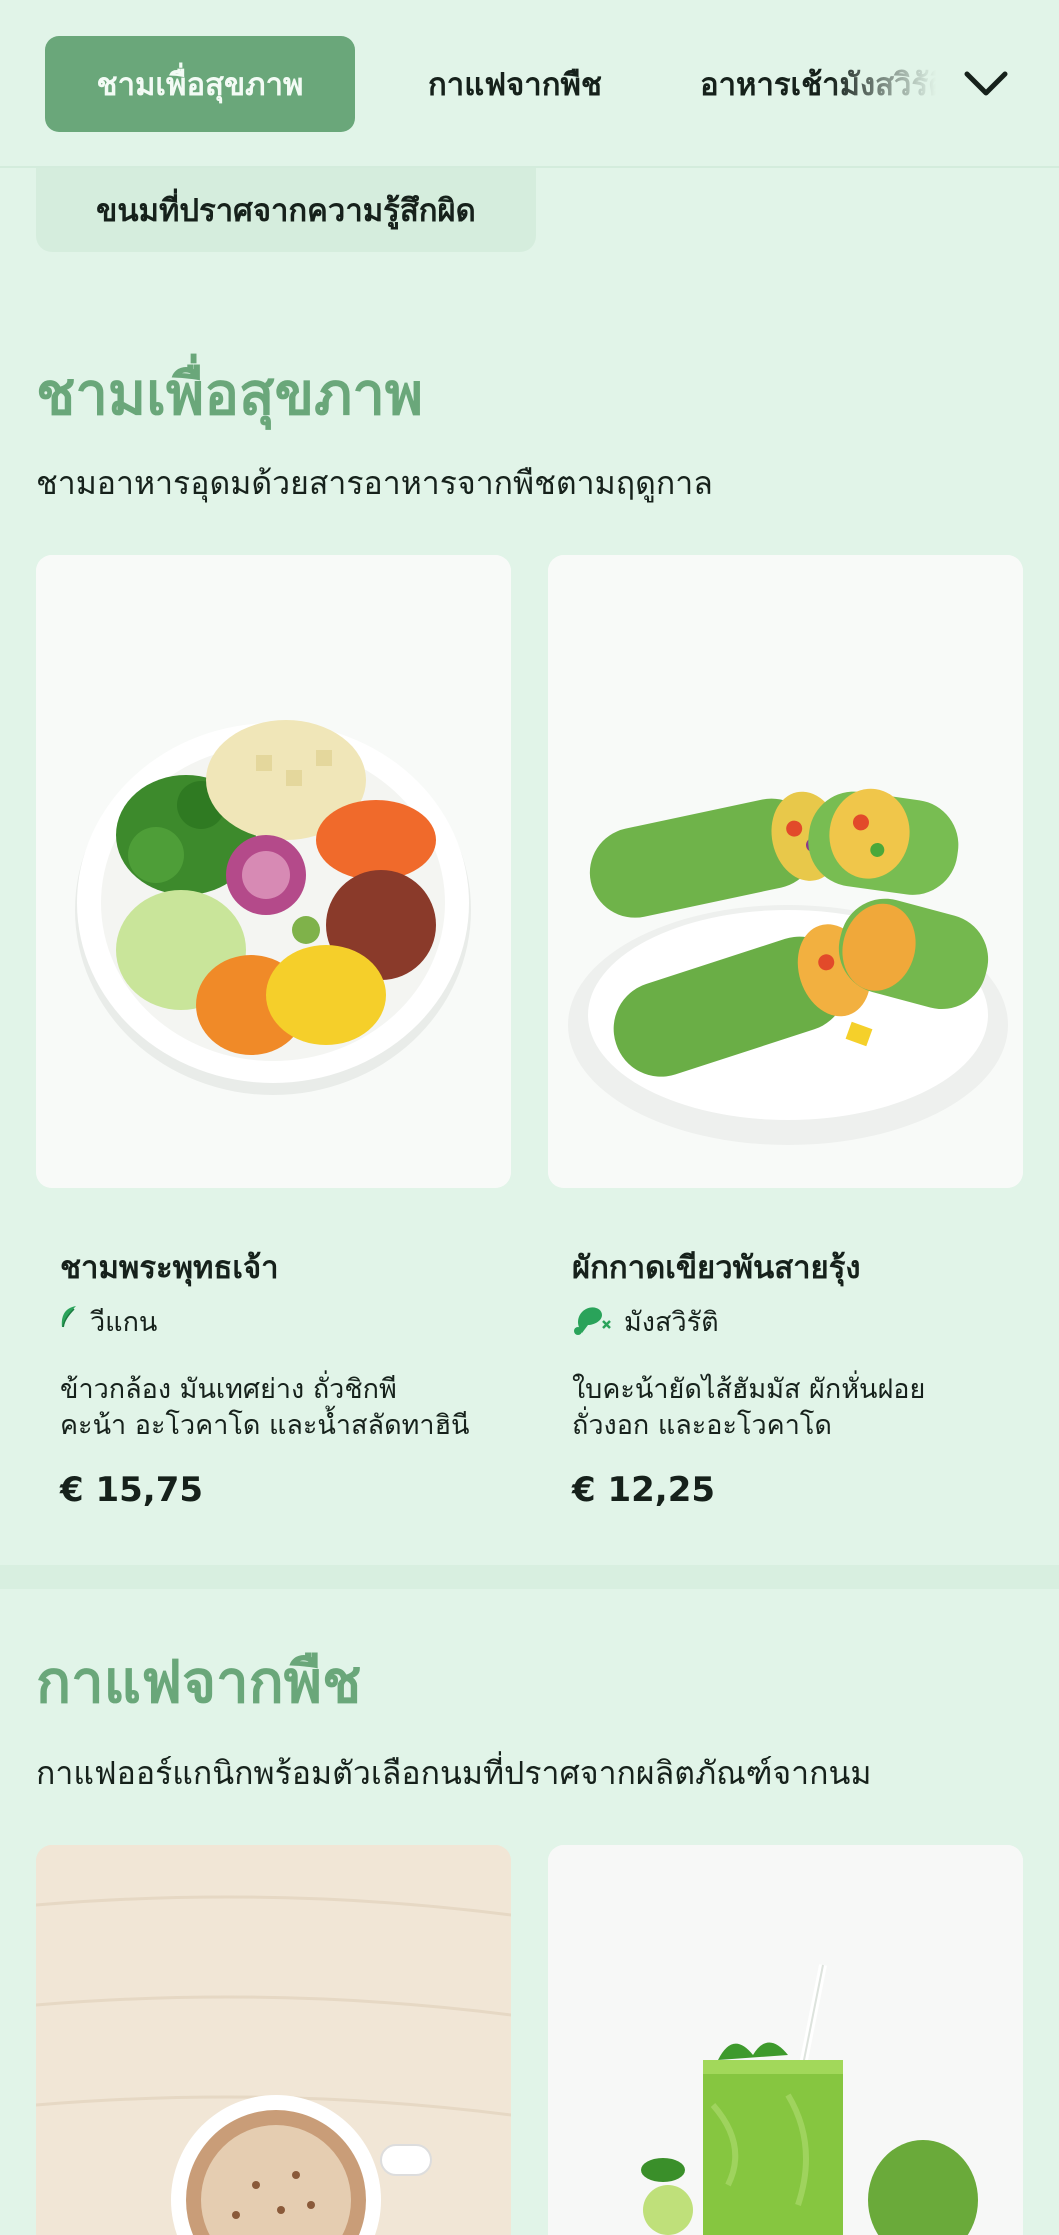  What do you see at coordinates (818, 84) in the screenshot?
I see `tab-vegetarian-breakfast: อาหารเช้ามังสวิรัติ` at bounding box center [818, 84].